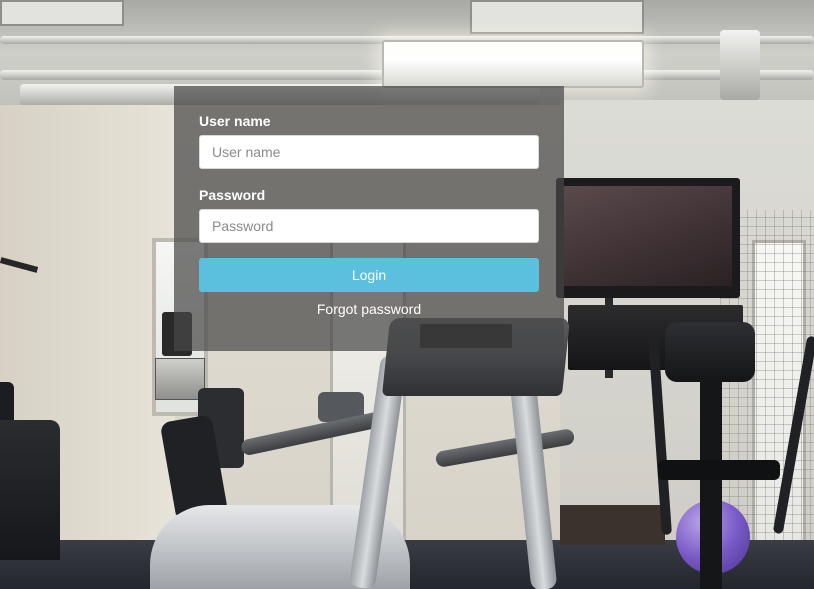  I want to click on elliptical-post, so click(711, 484).